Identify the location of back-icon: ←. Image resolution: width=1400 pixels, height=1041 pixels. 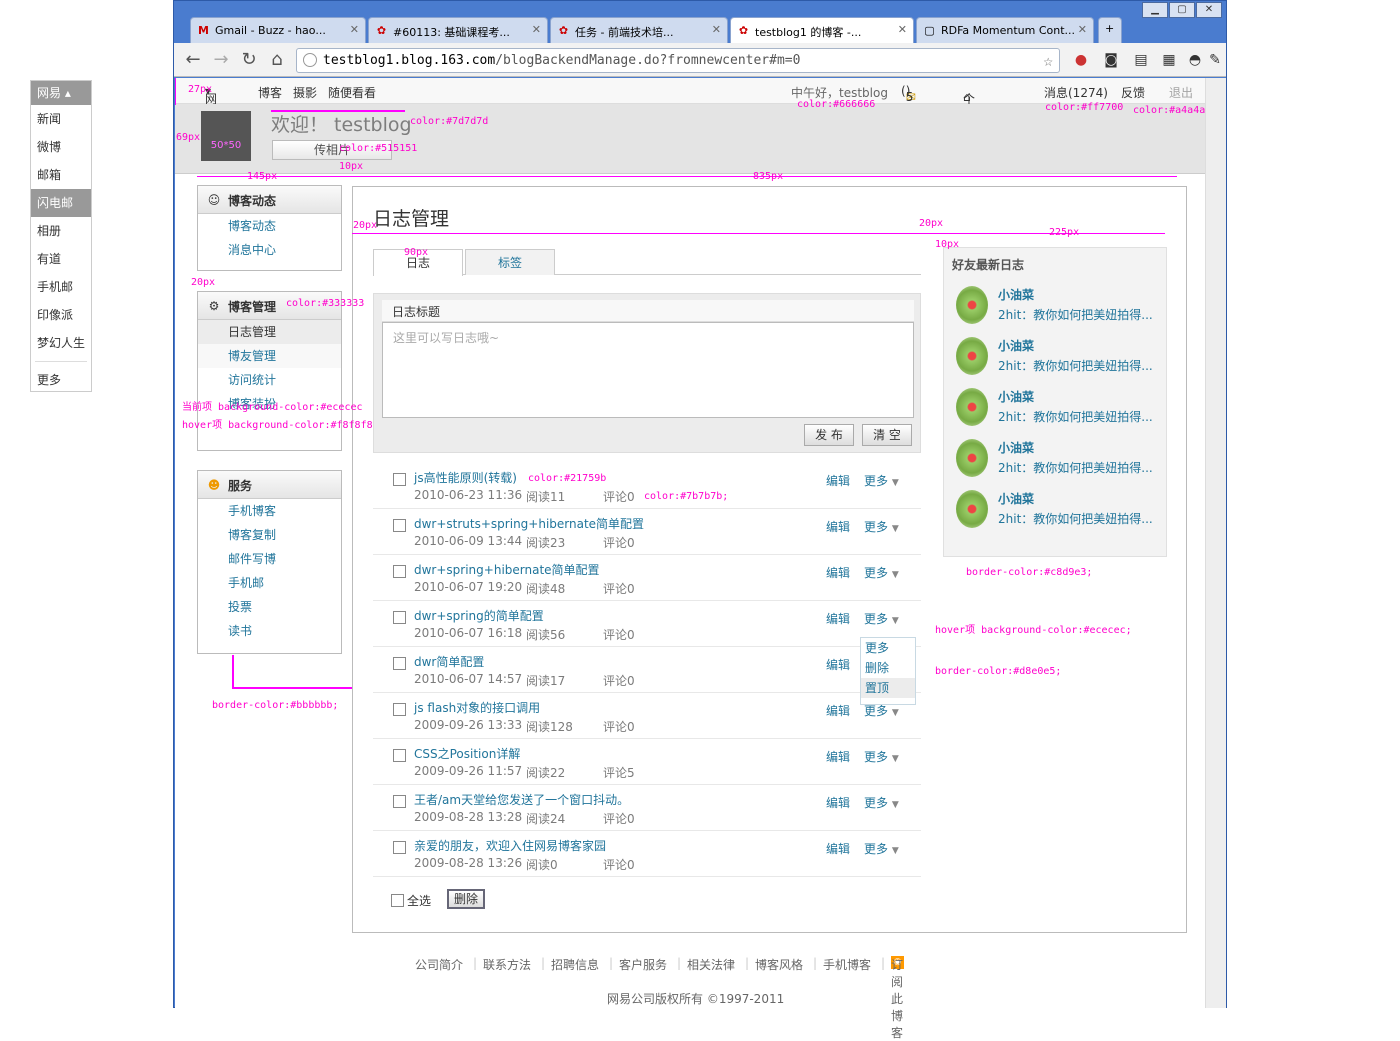
(193, 60).